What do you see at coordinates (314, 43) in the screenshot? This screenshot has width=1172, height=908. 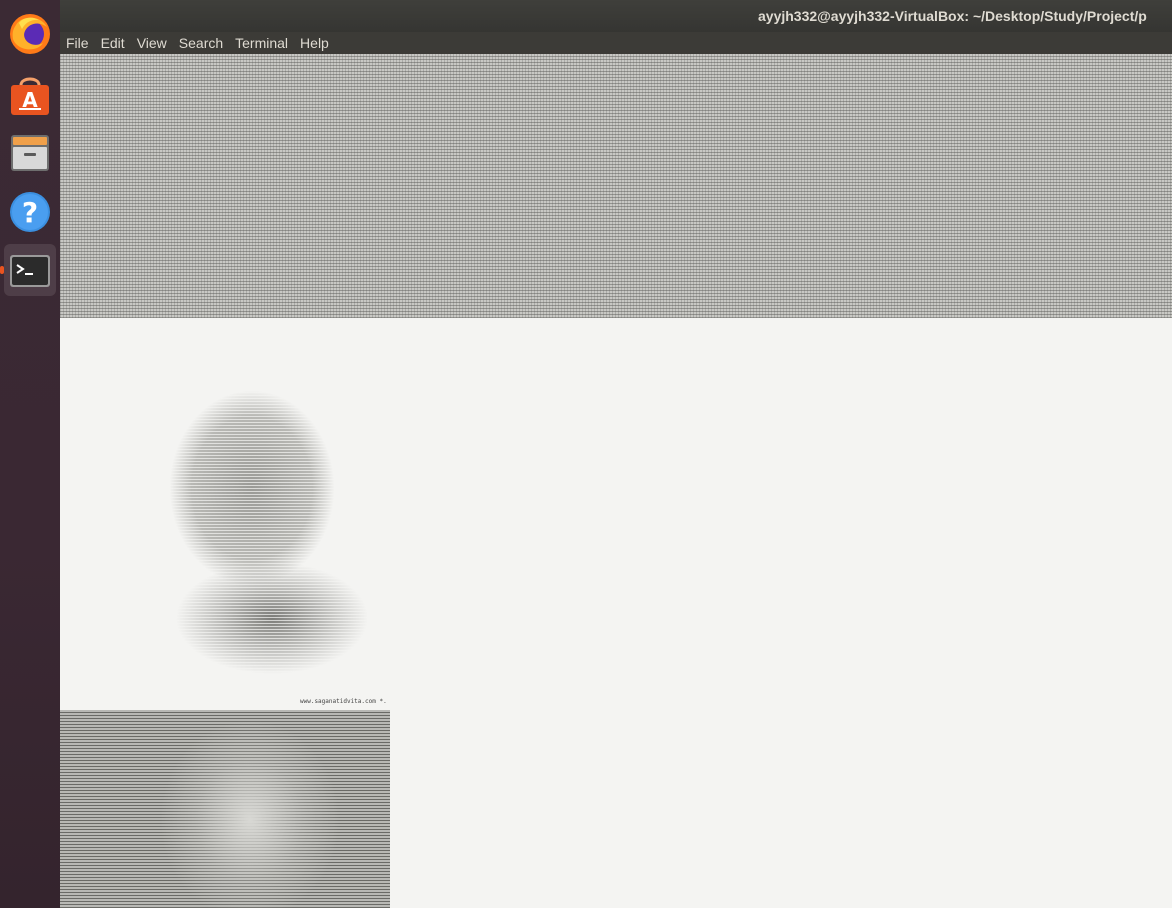 I see `menu-help: Help` at bounding box center [314, 43].